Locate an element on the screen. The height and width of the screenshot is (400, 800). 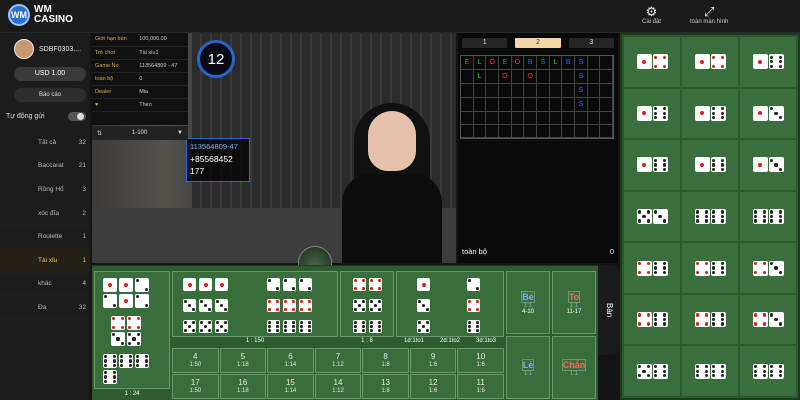
settings-button: ⚙ Cài đặt is located at coordinates (651, 14).